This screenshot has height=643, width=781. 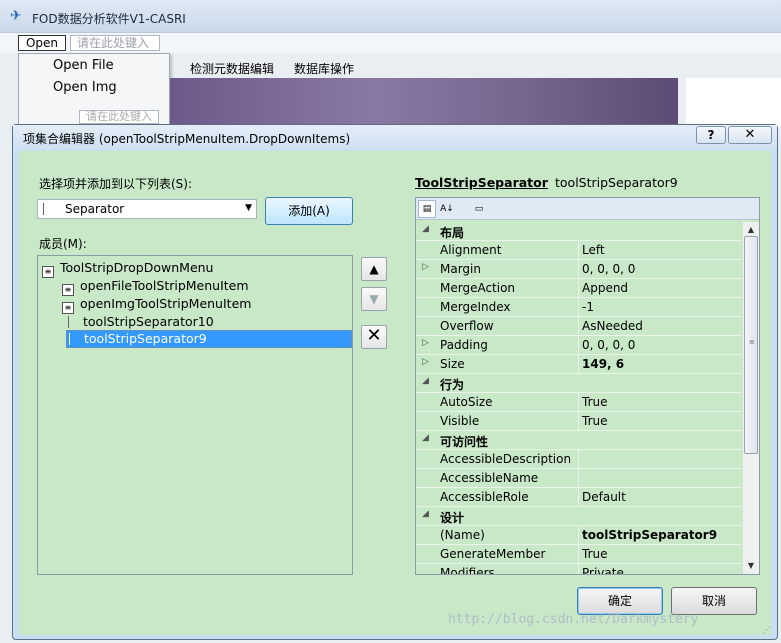 What do you see at coordinates (464, 345) in the screenshot?
I see `property-name: Padding` at bounding box center [464, 345].